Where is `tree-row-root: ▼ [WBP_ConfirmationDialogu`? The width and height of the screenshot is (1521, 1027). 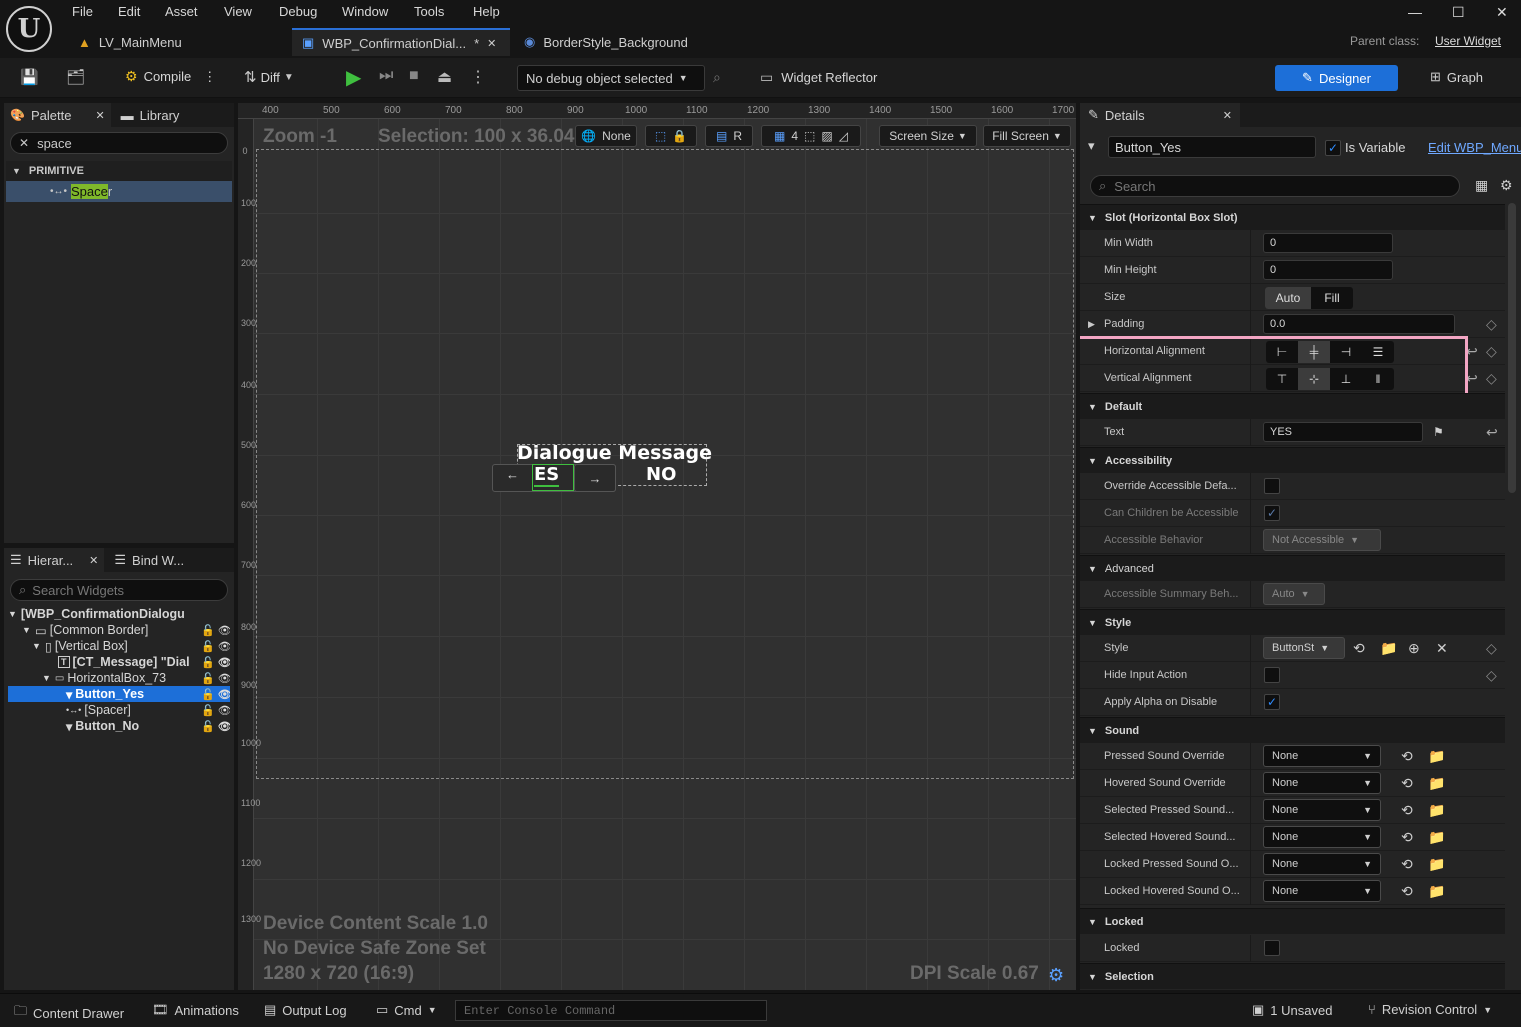
tree-row-root: ▼ [WBP_ConfirmationDialogu is located at coordinates (119, 614).